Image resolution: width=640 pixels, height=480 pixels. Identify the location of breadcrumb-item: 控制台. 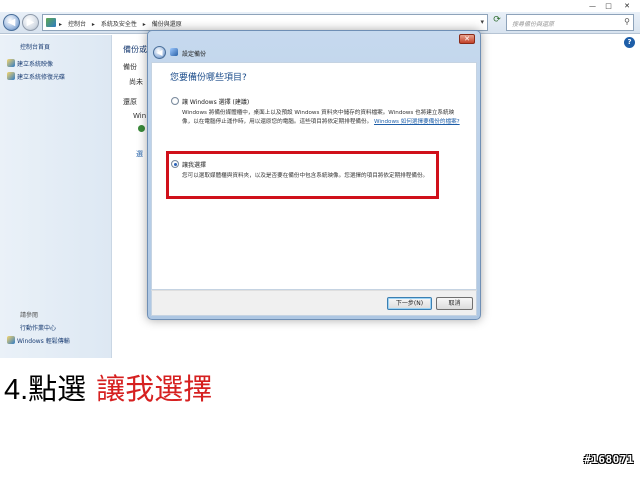
(77, 24).